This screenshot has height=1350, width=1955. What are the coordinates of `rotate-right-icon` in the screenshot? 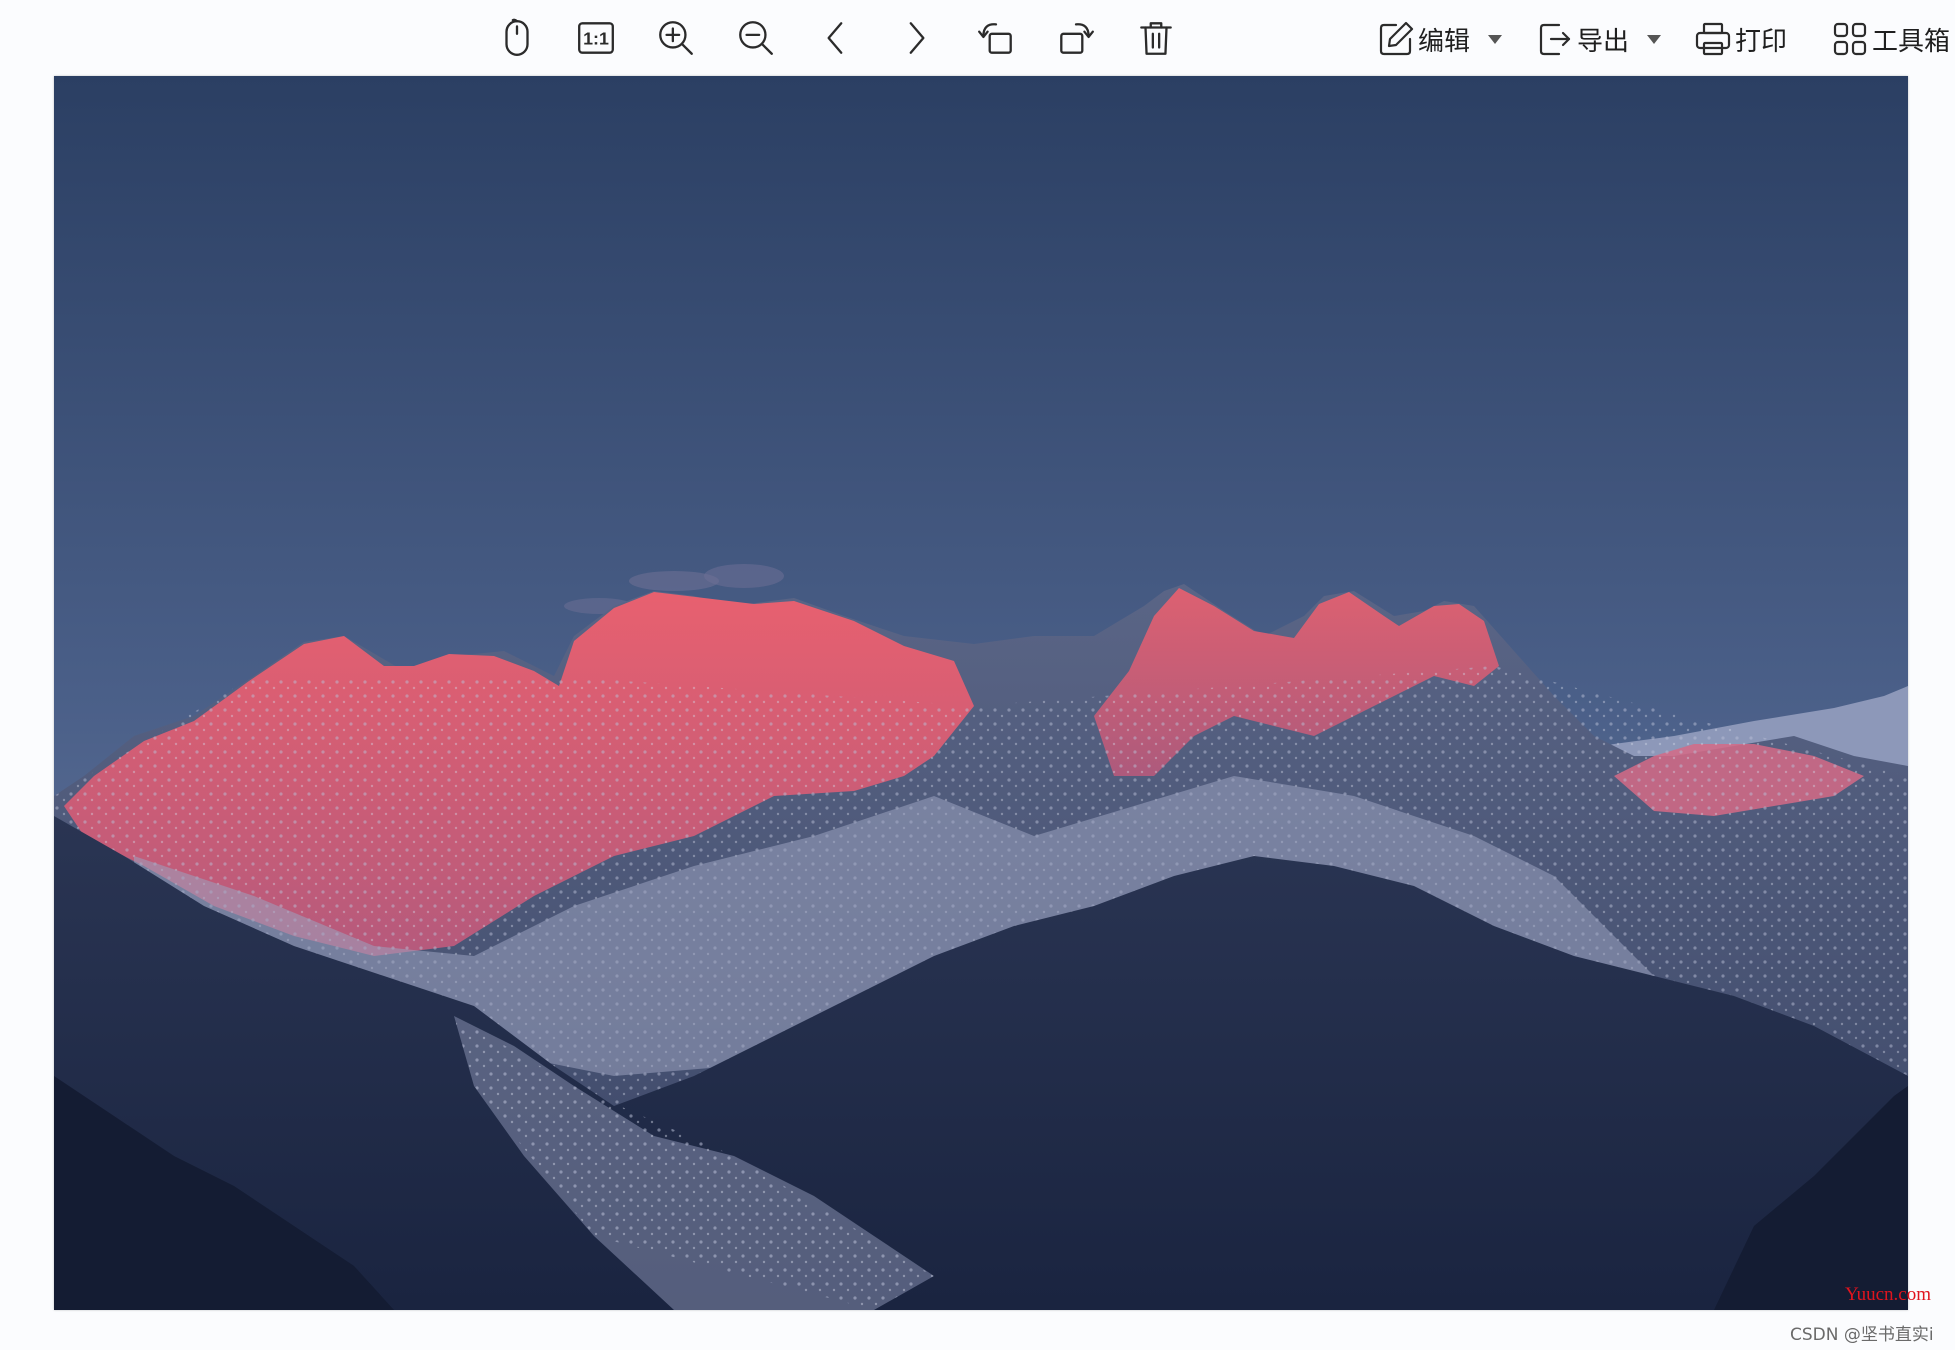 It's located at (1076, 38).